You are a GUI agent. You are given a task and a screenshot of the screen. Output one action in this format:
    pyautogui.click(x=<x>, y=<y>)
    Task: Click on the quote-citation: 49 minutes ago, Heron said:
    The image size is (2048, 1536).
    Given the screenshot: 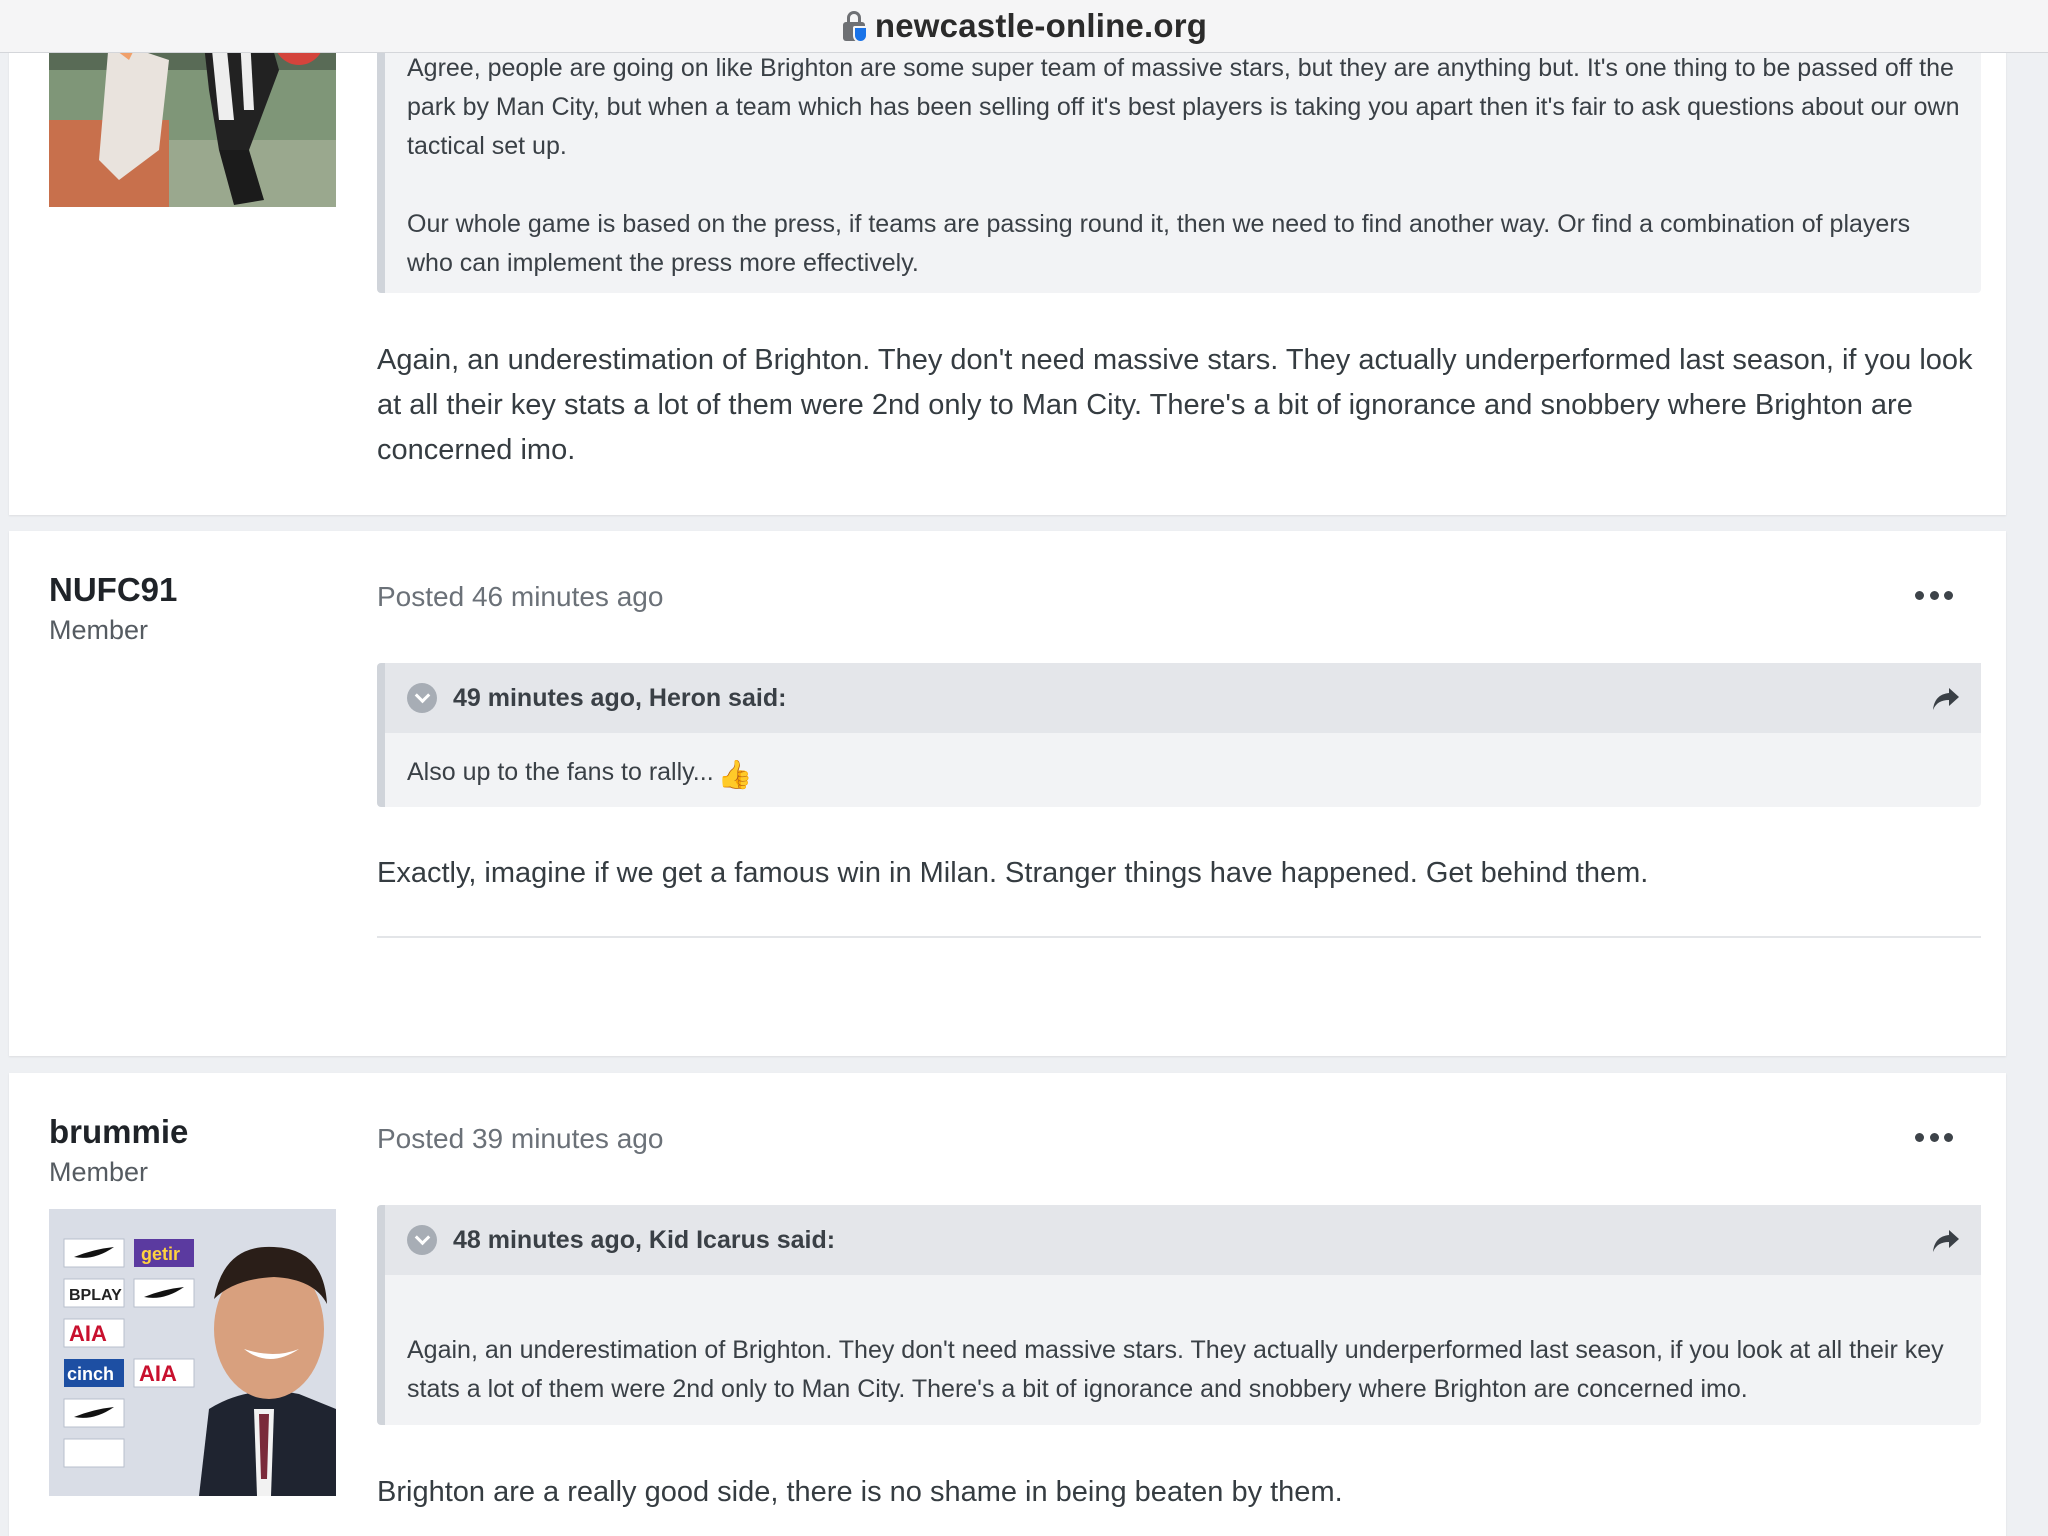 What is the action you would take?
    pyautogui.click(x=619, y=698)
    